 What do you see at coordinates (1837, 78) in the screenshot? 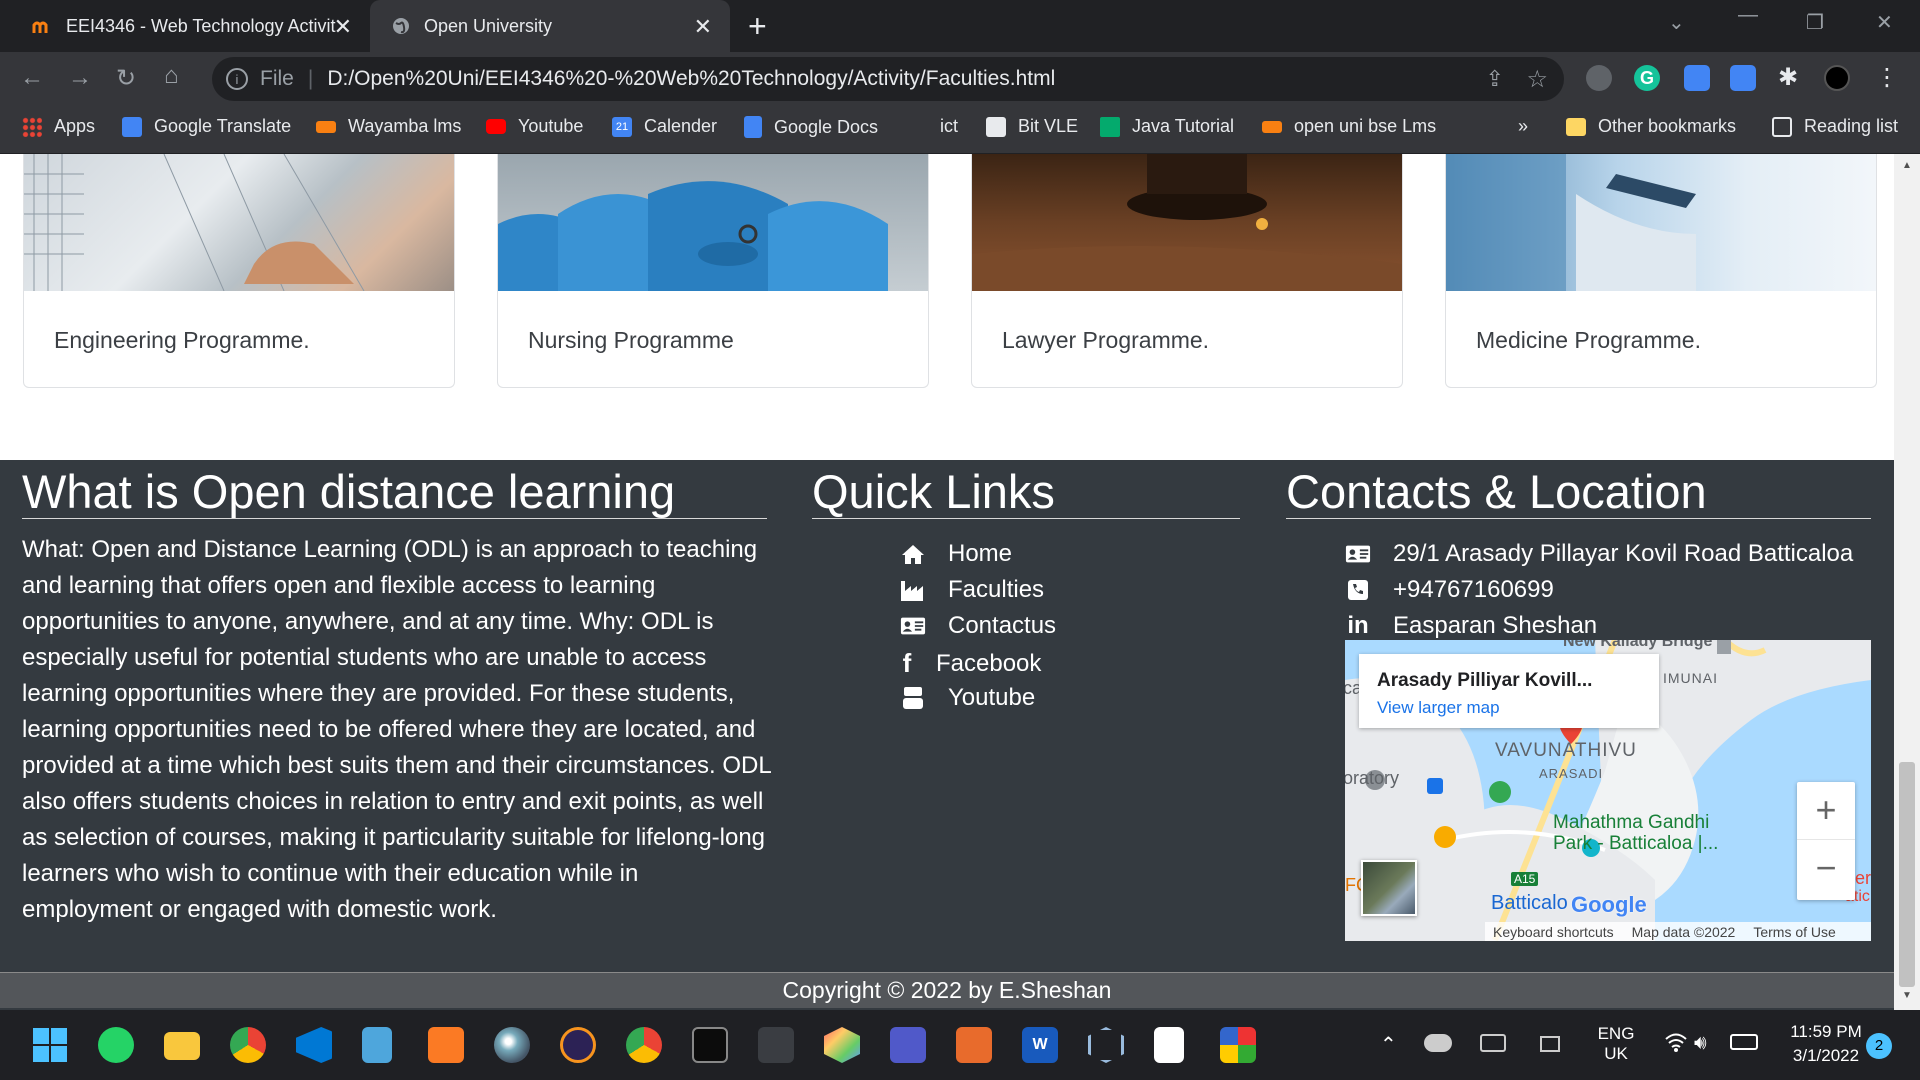
I see `avatar` at bounding box center [1837, 78].